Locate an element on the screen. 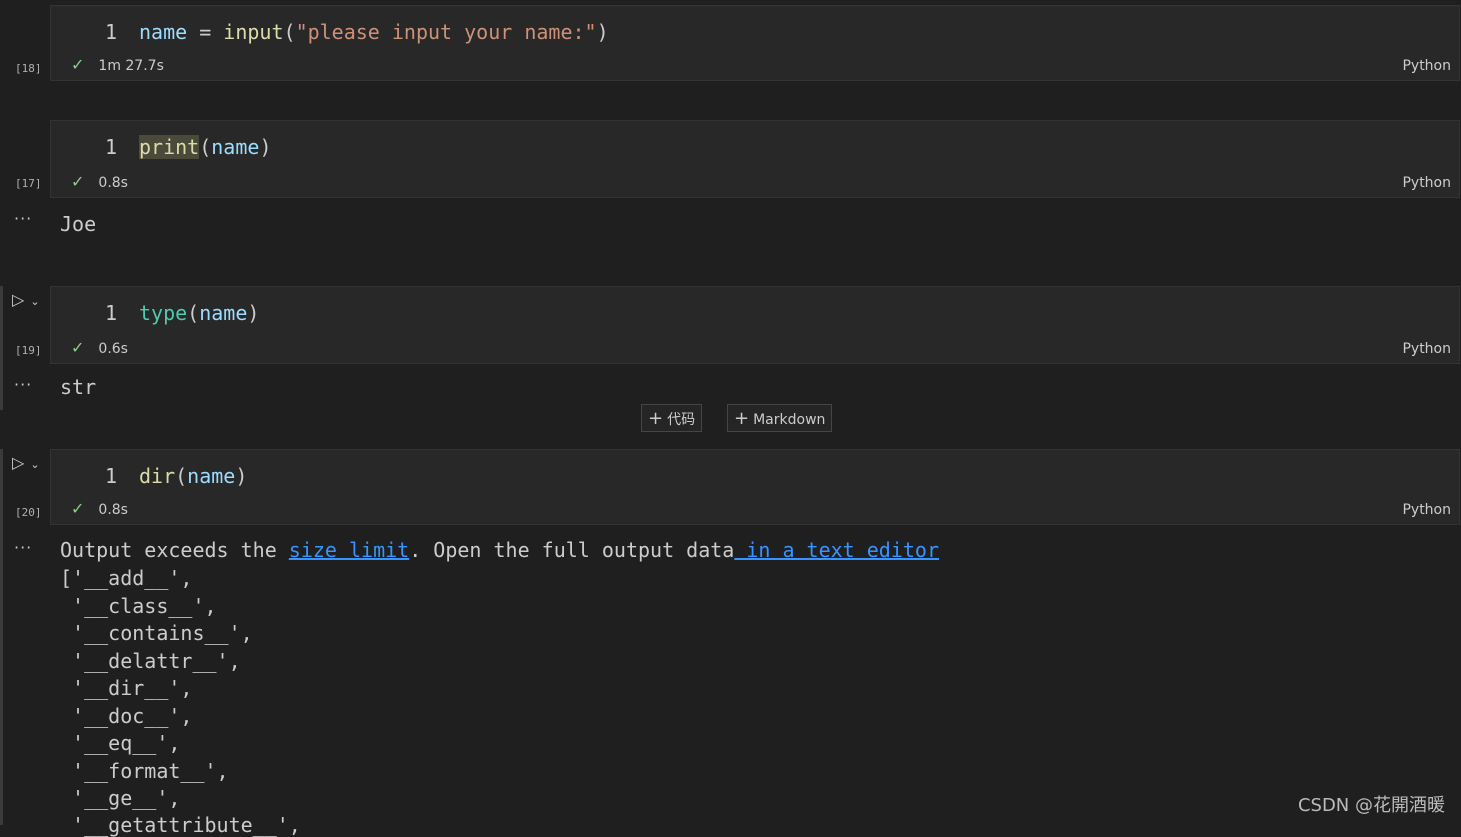  code-cell-20: 1 dir(name) ✓ 0.8s Python is located at coordinates (755, 487).